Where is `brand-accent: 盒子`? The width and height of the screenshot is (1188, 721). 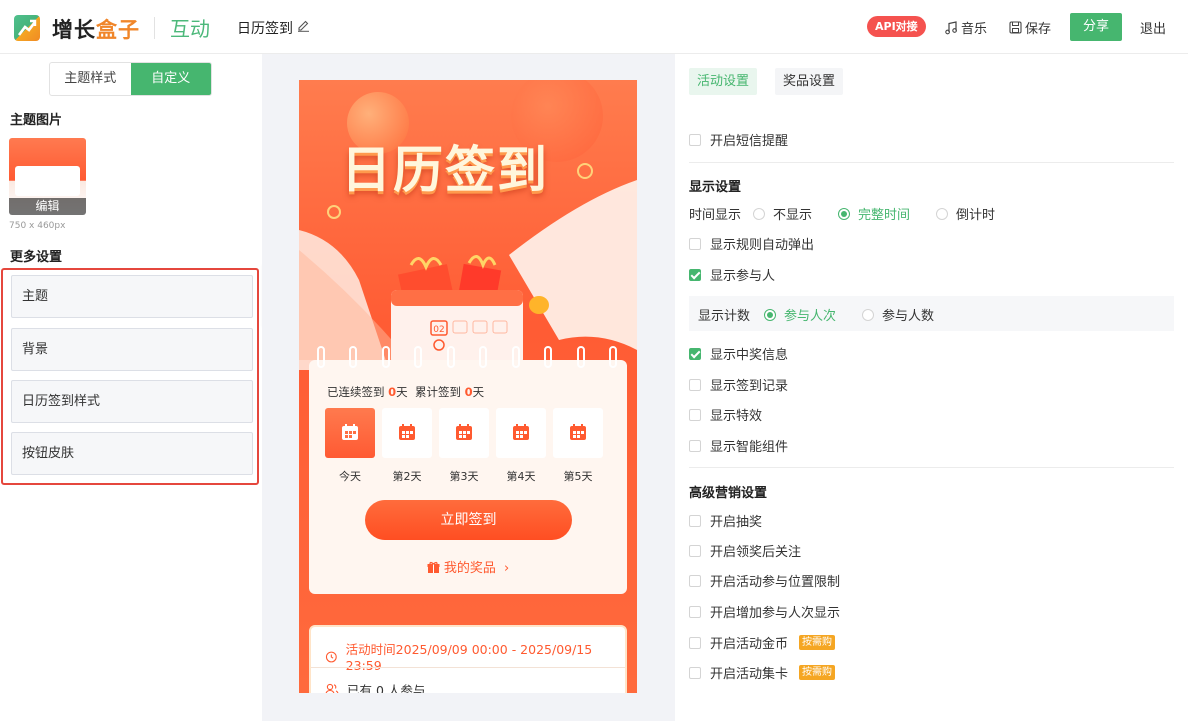 brand-accent: 盒子 is located at coordinates (118, 30).